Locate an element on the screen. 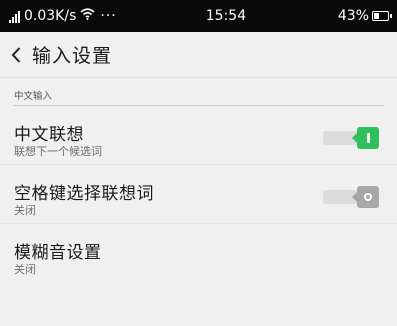 The width and height of the screenshot is (397, 326). status-left: 0.03K/s ··· is located at coordinates (84, 16).